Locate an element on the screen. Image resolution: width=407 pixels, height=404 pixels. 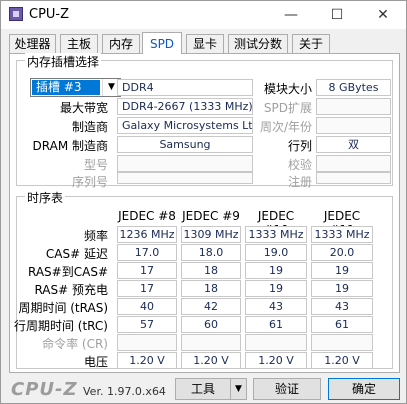
timing-row-label: 频率 is located at coordinates (95, 236).